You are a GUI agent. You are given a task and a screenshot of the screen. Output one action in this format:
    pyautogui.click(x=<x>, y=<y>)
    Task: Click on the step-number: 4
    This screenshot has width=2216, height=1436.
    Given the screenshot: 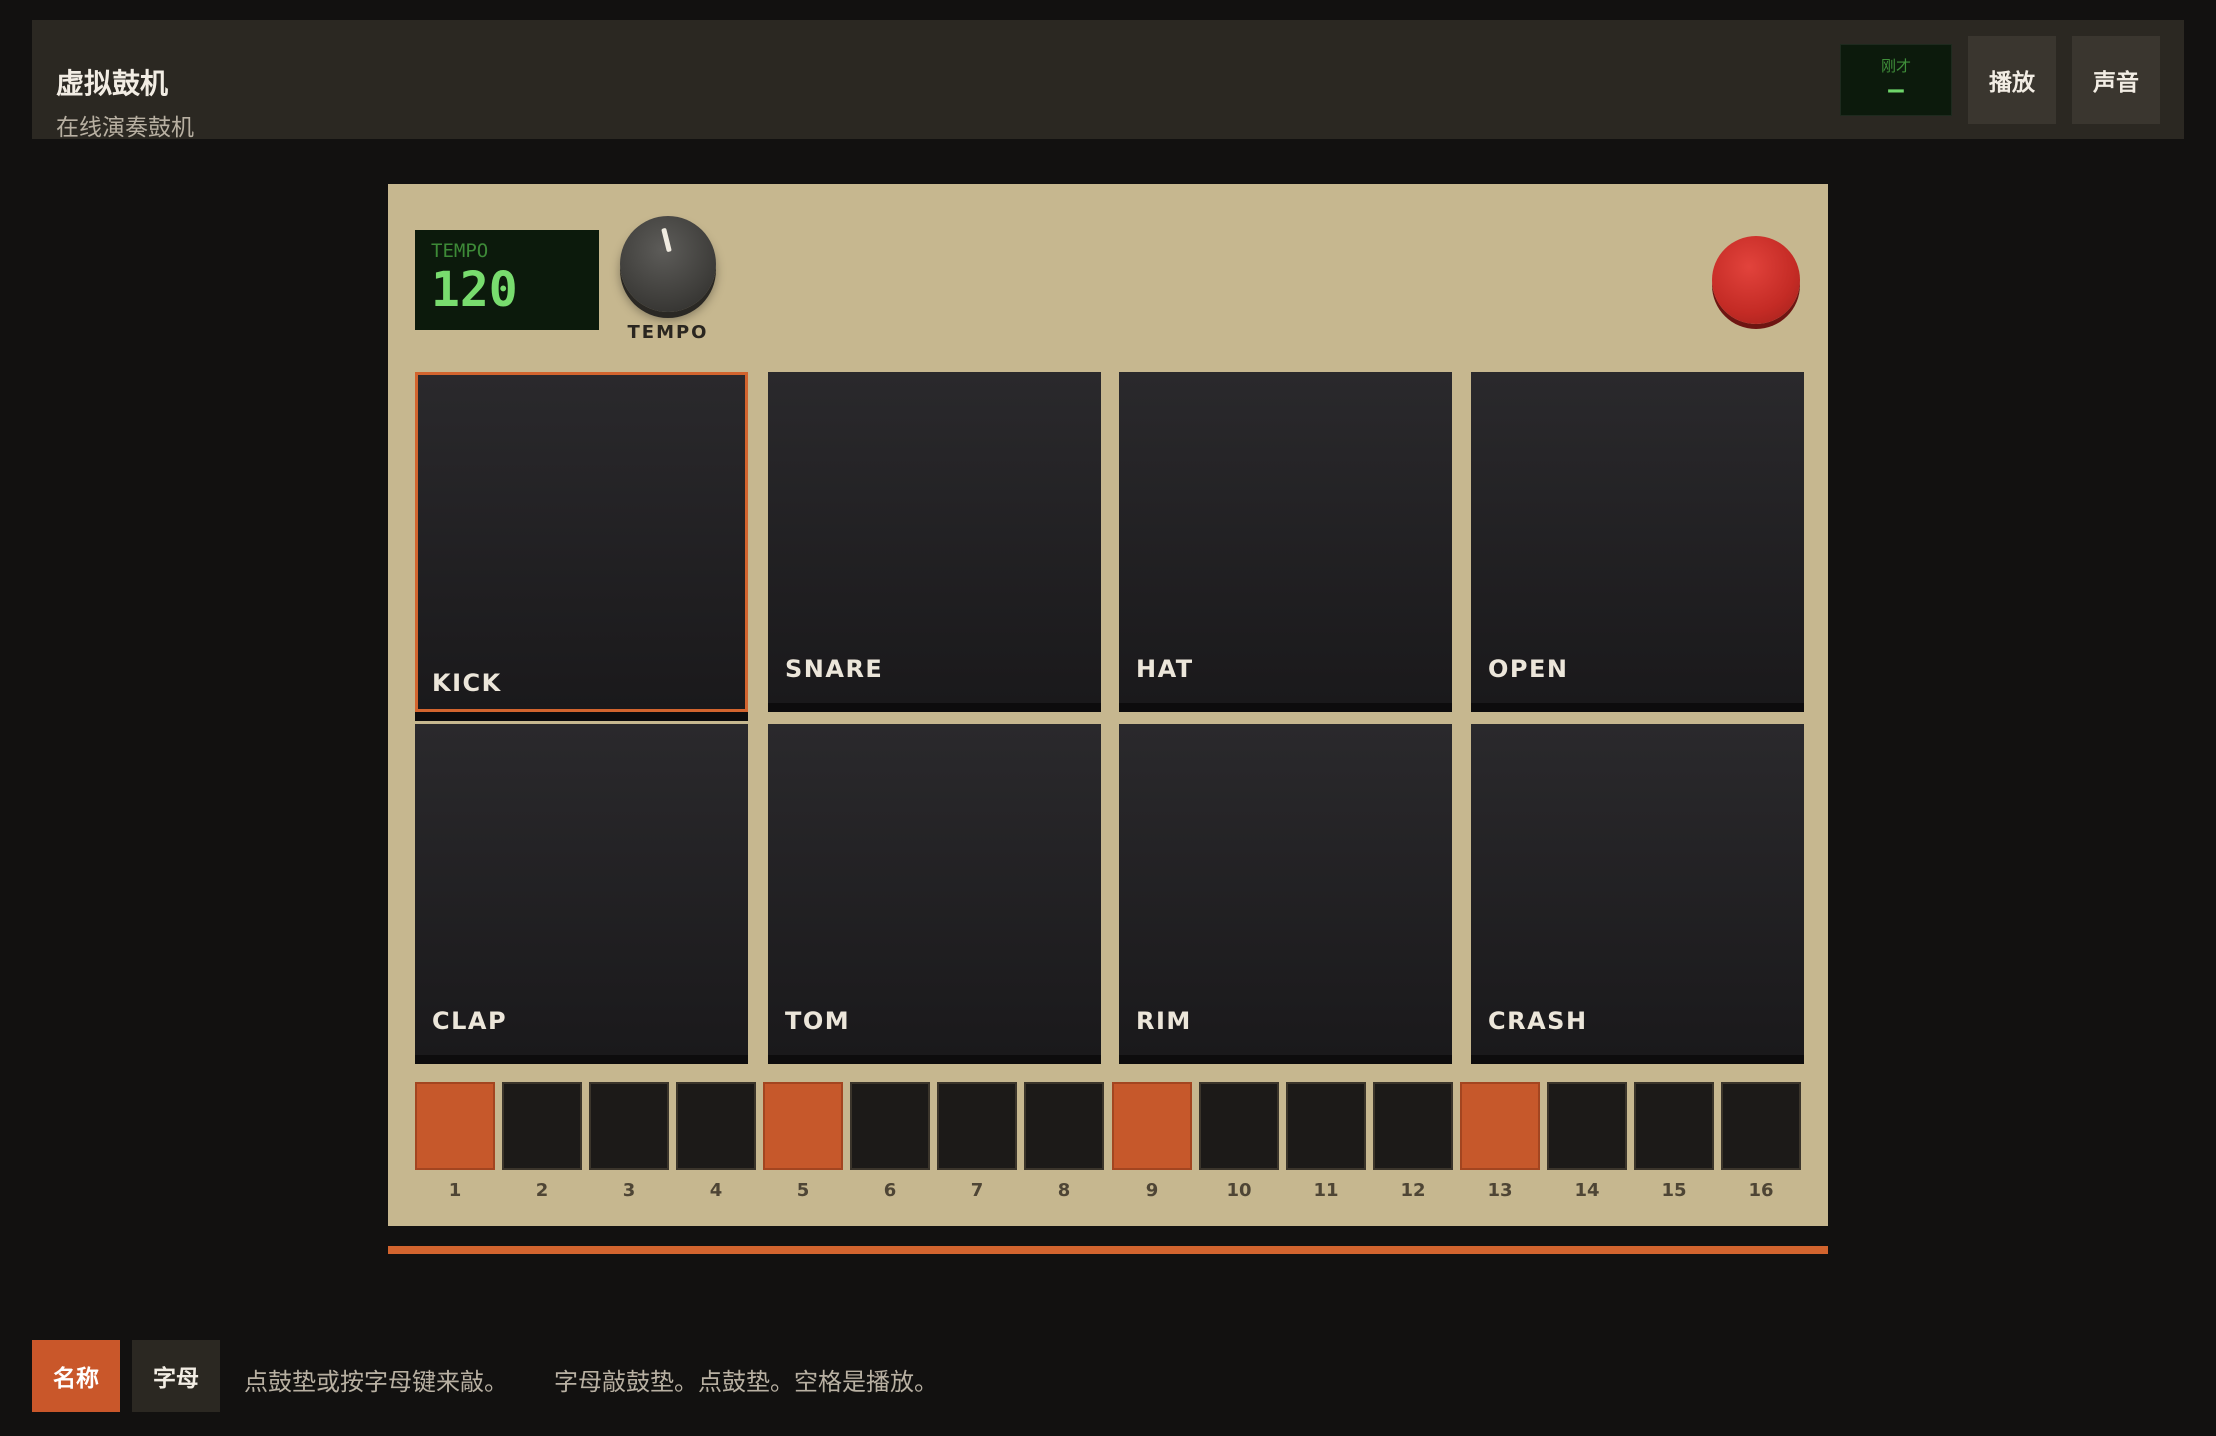 What is the action you would take?
    pyautogui.click(x=716, y=1190)
    